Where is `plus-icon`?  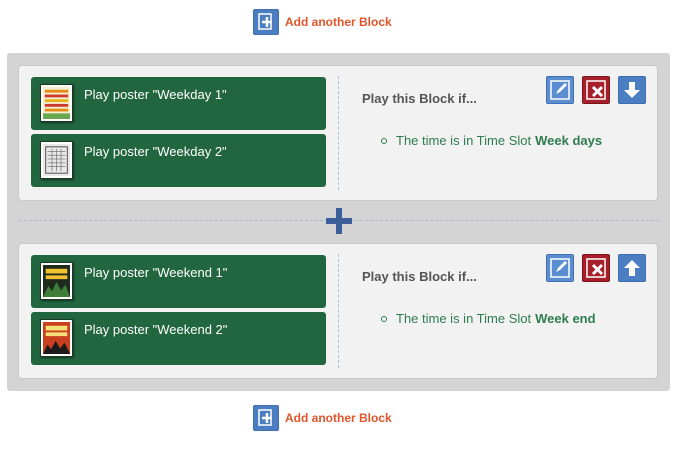
plus-icon is located at coordinates (339, 221).